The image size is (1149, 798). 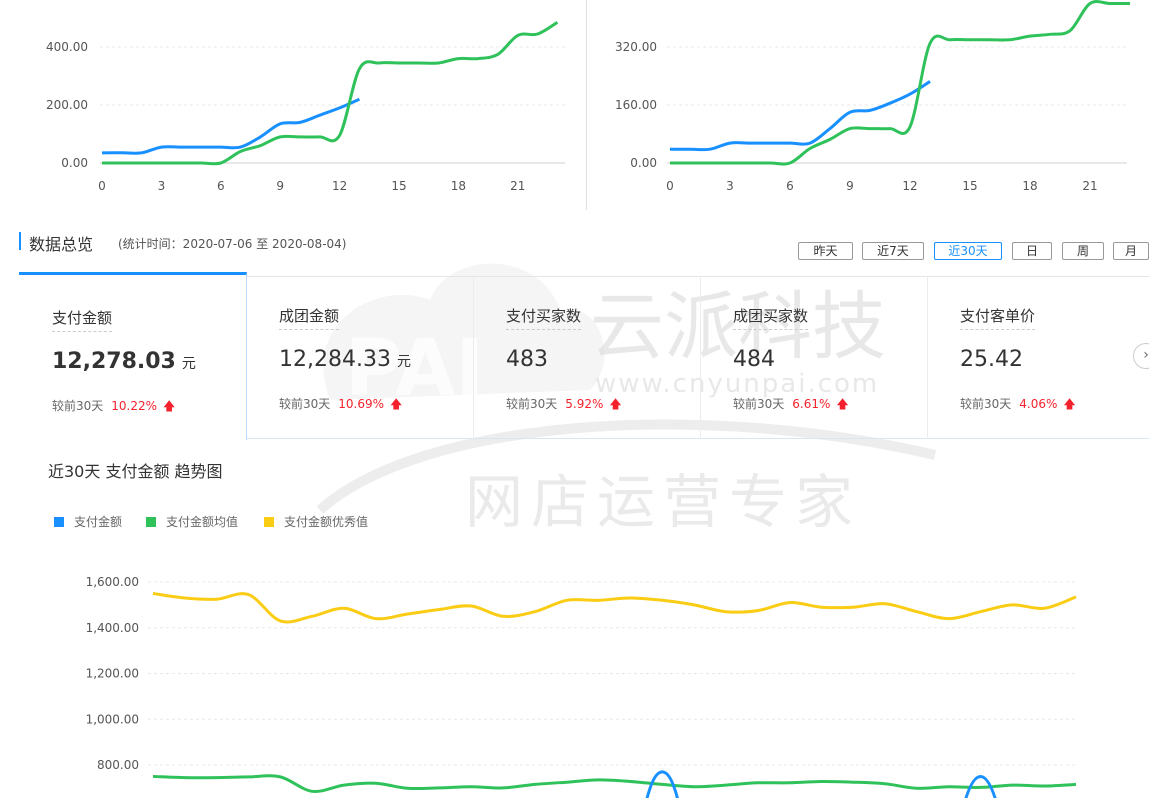 What do you see at coordinates (118, 765) in the screenshot?
I see `y-tick-label: 800.00` at bounding box center [118, 765].